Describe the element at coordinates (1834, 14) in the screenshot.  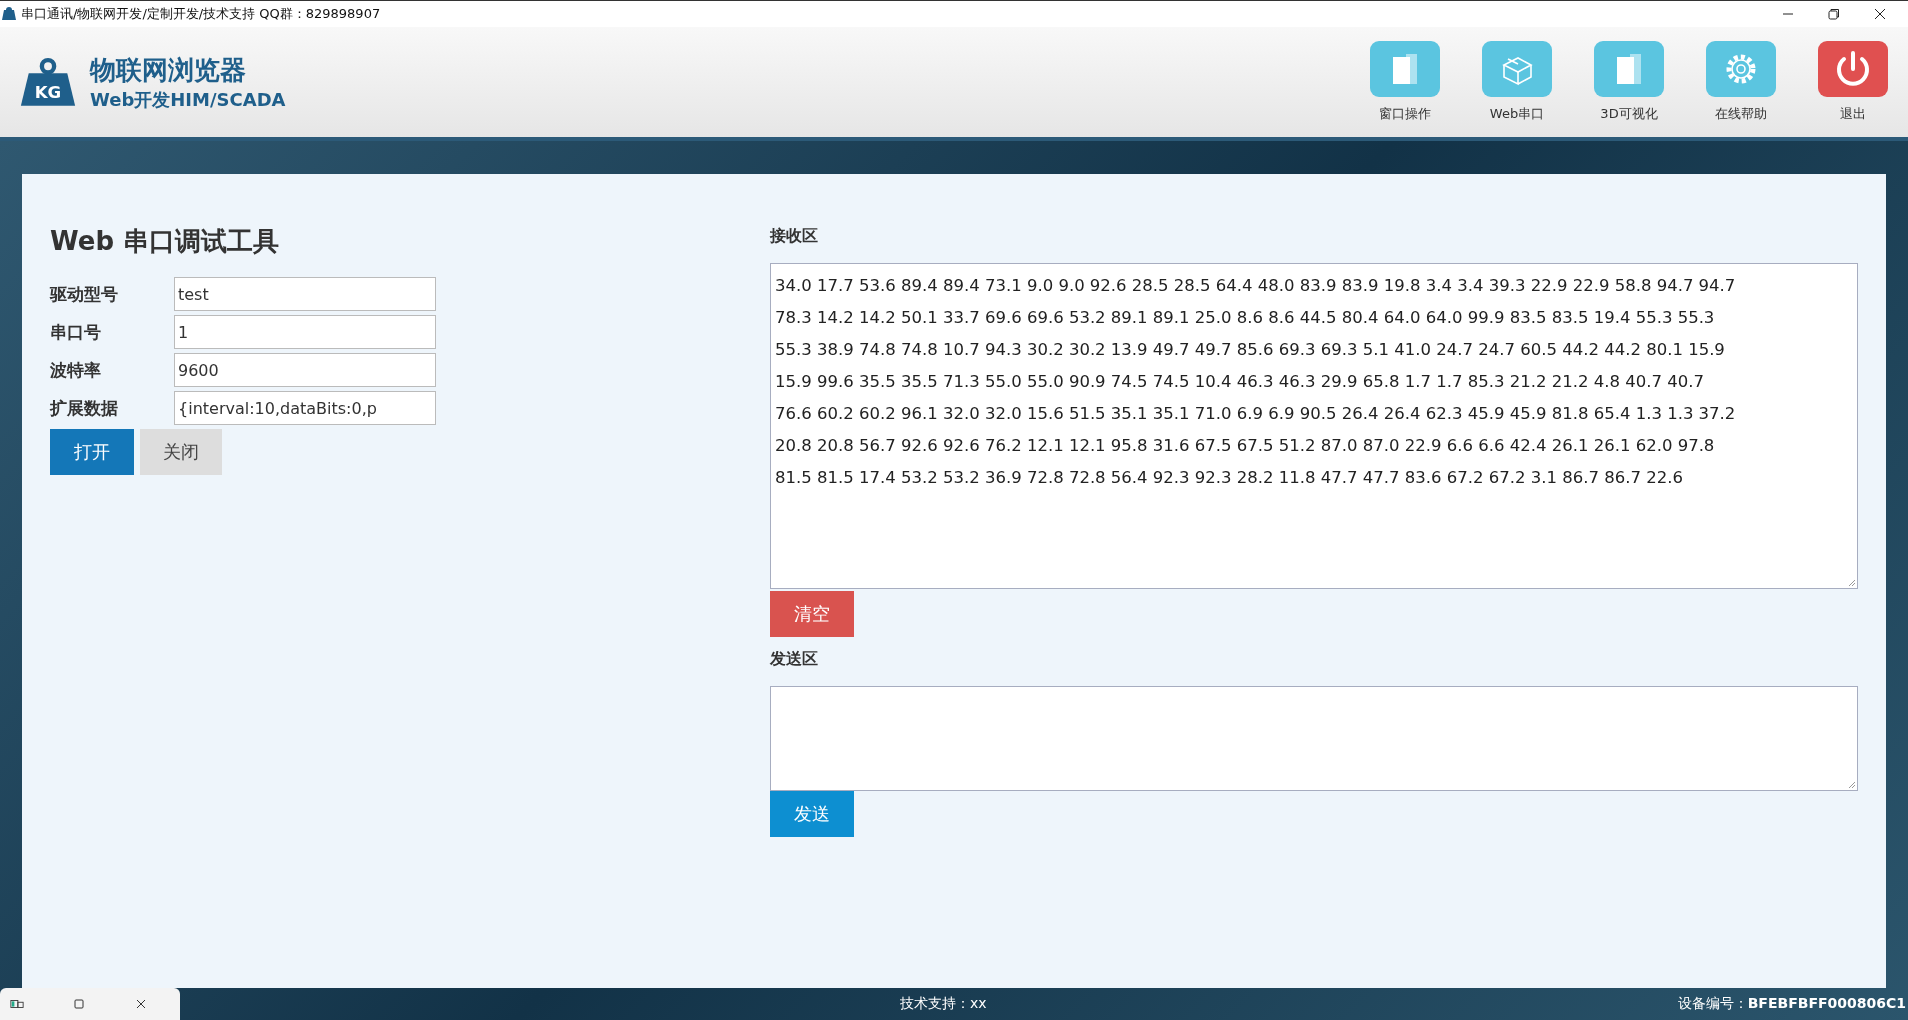
I see `restore-icon` at that location.